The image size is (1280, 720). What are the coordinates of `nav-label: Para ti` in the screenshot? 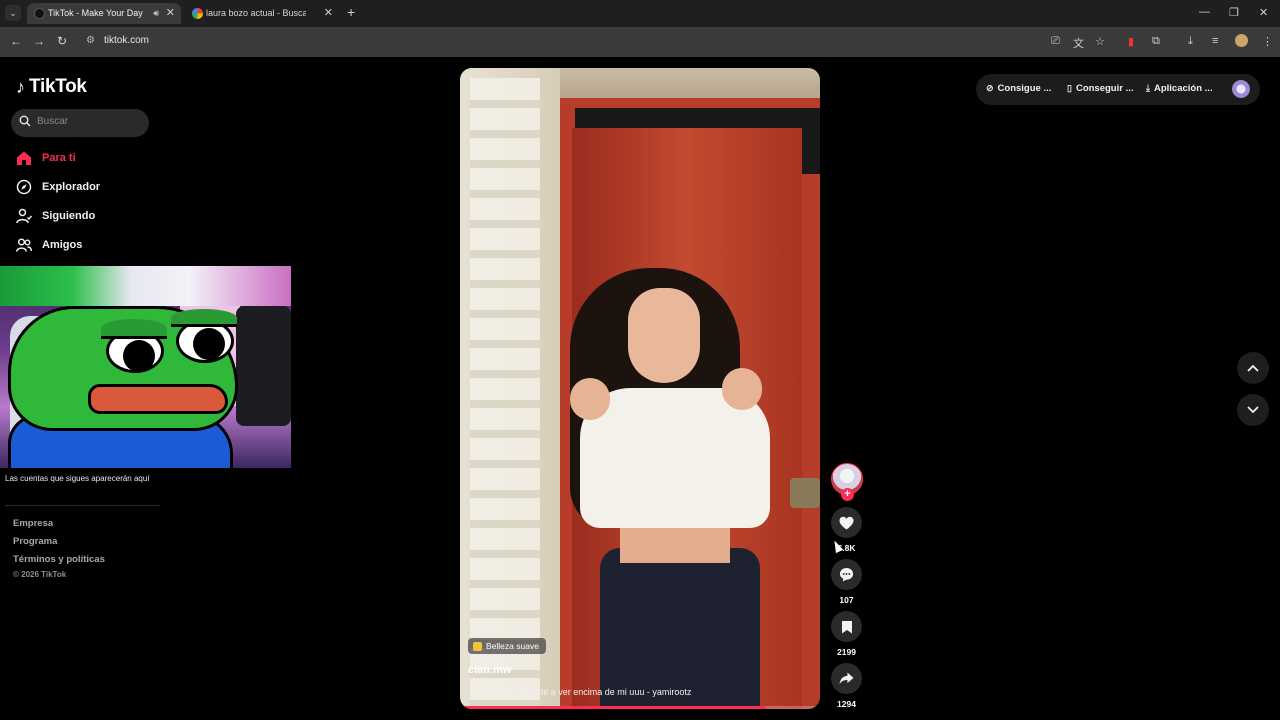 It's located at (59, 158).